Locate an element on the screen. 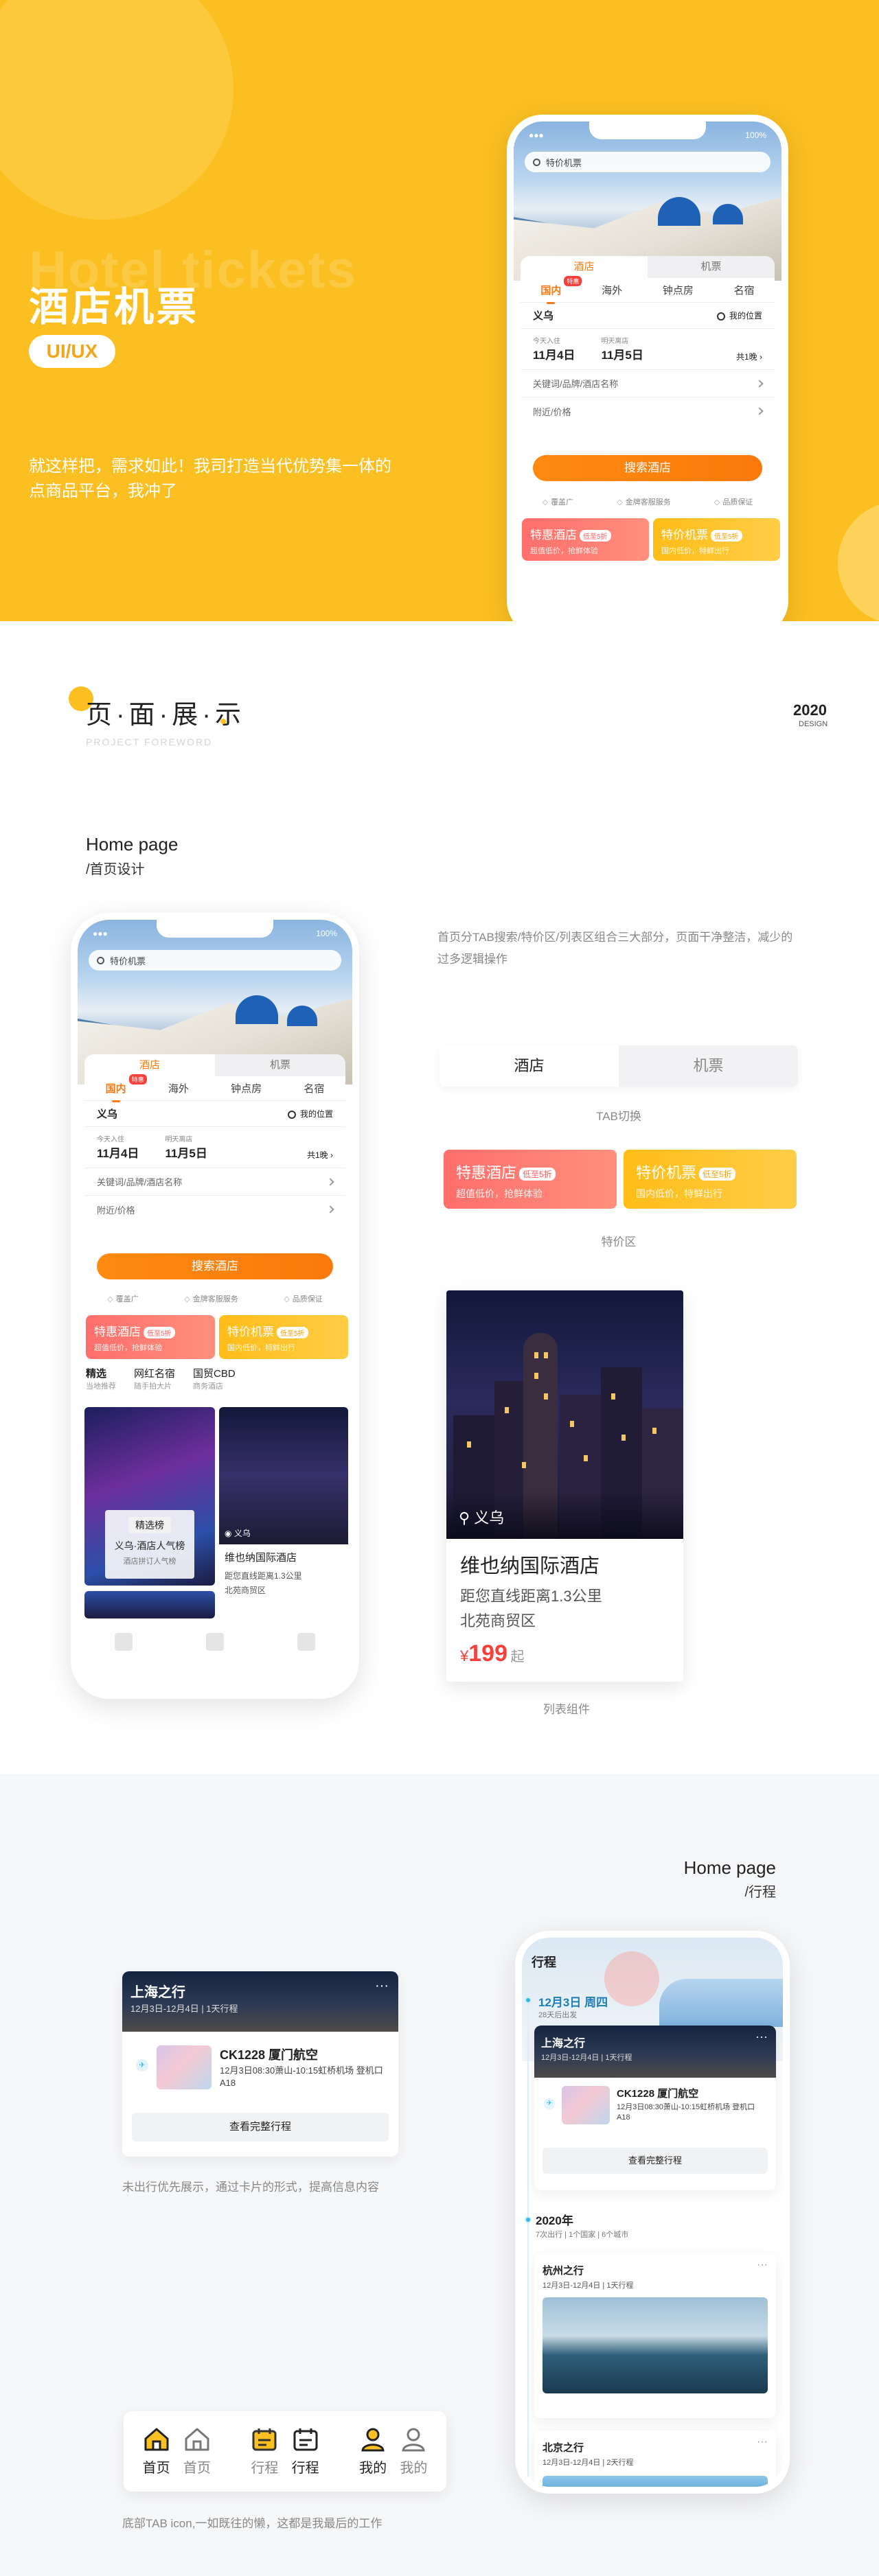 Image resolution: width=879 pixels, height=2576 pixels. promo-hotel-title: 特惠酒店 is located at coordinates (553, 535).